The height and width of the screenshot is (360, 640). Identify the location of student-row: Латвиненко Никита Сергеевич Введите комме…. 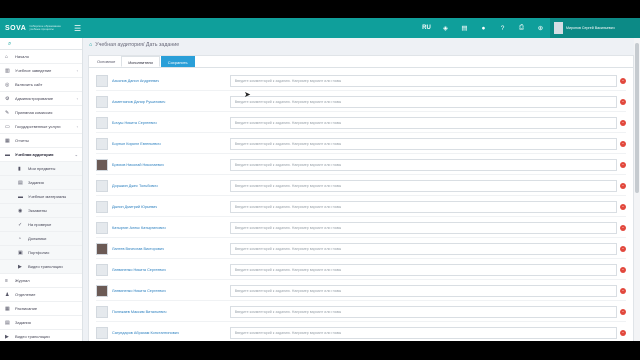
(361, 291).